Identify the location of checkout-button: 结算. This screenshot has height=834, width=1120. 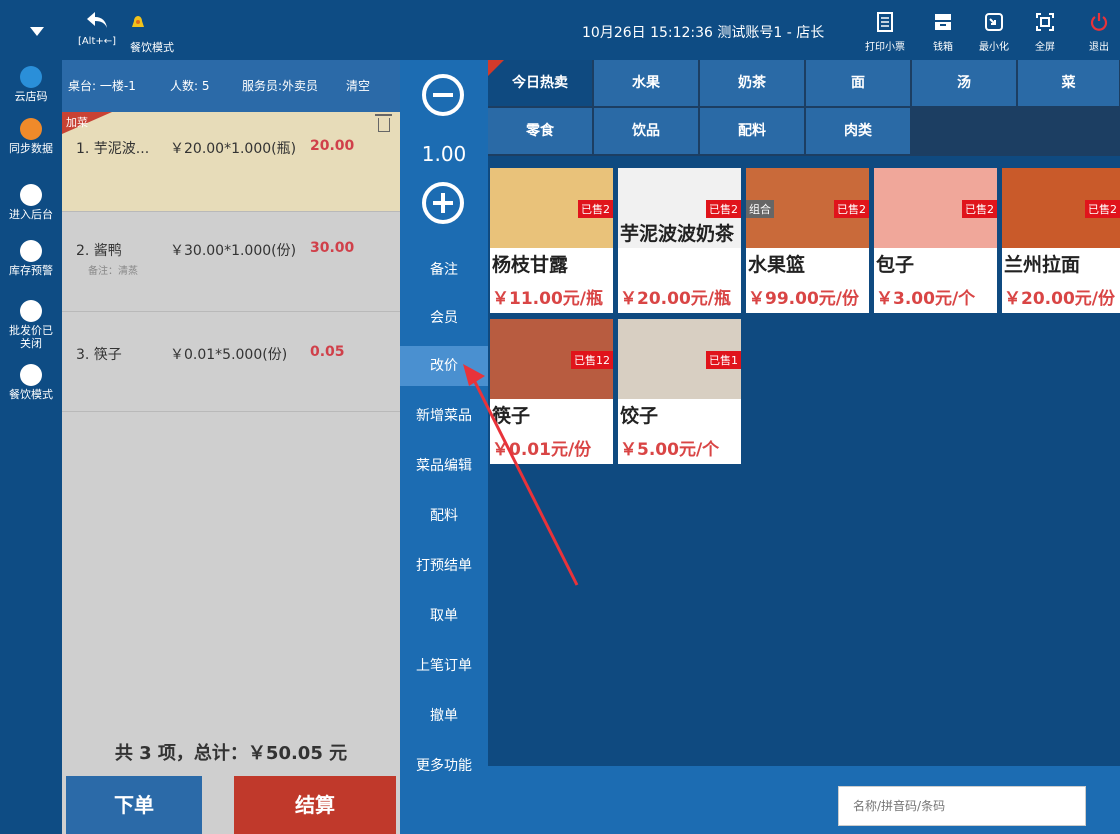
(315, 805).